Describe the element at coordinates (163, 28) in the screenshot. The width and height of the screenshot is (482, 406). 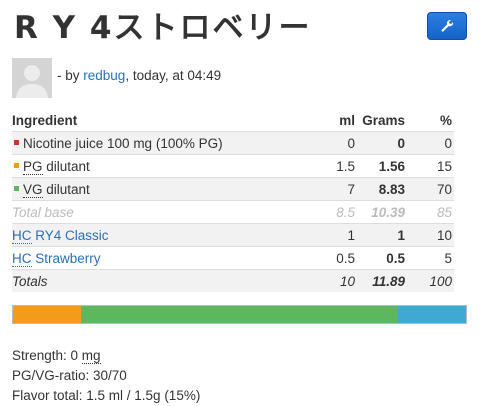
I see `recipe-title: R Y 4ストロベリー` at that location.